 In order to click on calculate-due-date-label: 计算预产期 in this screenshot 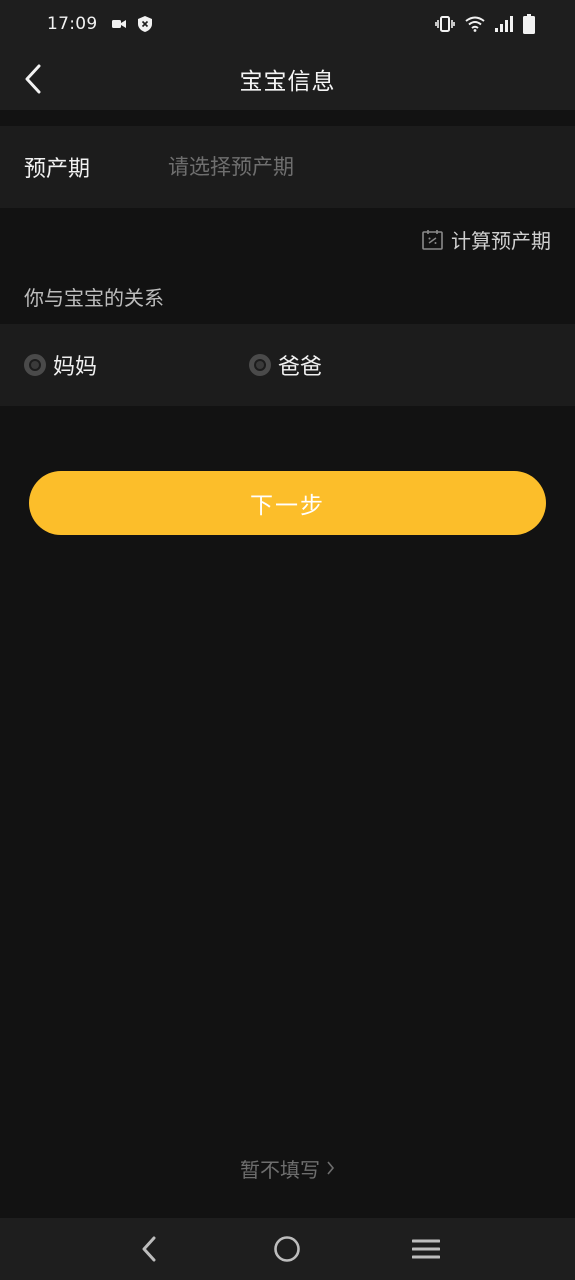, I will do `click(501, 240)`.